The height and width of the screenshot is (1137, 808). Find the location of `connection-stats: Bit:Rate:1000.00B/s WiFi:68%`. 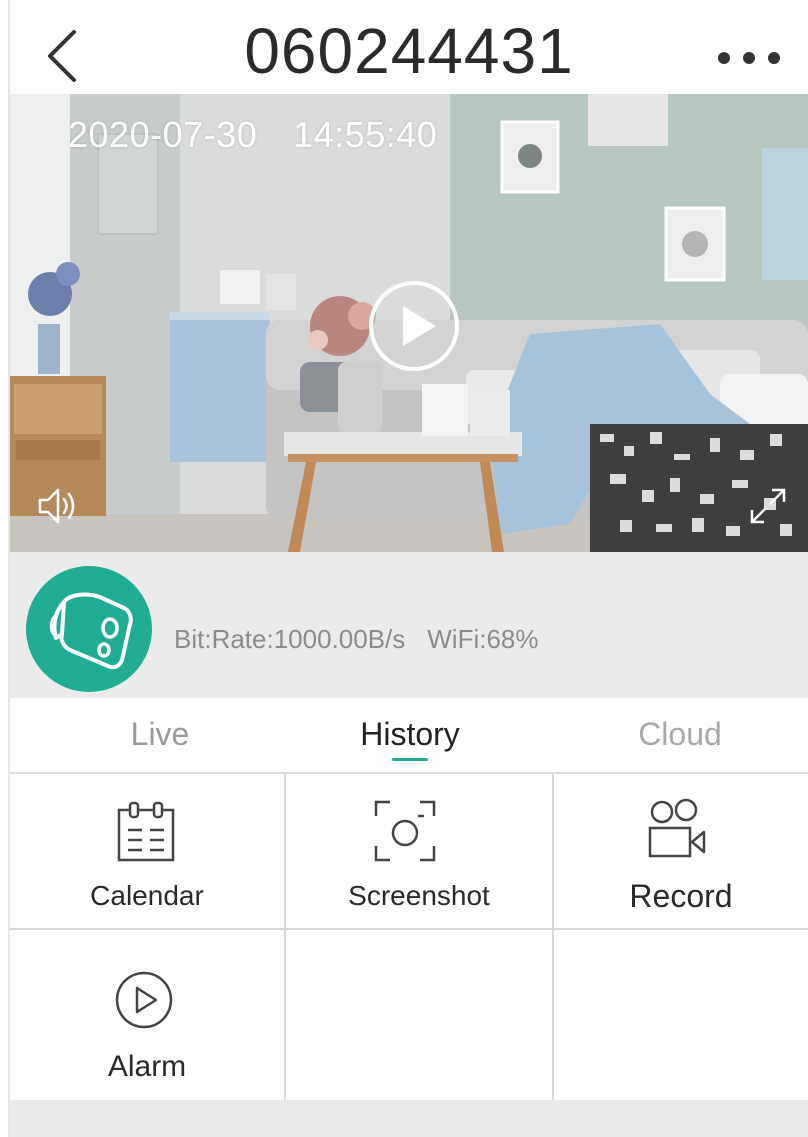

connection-stats: Bit:Rate:1000.00B/s WiFi:68% is located at coordinates (356, 639).